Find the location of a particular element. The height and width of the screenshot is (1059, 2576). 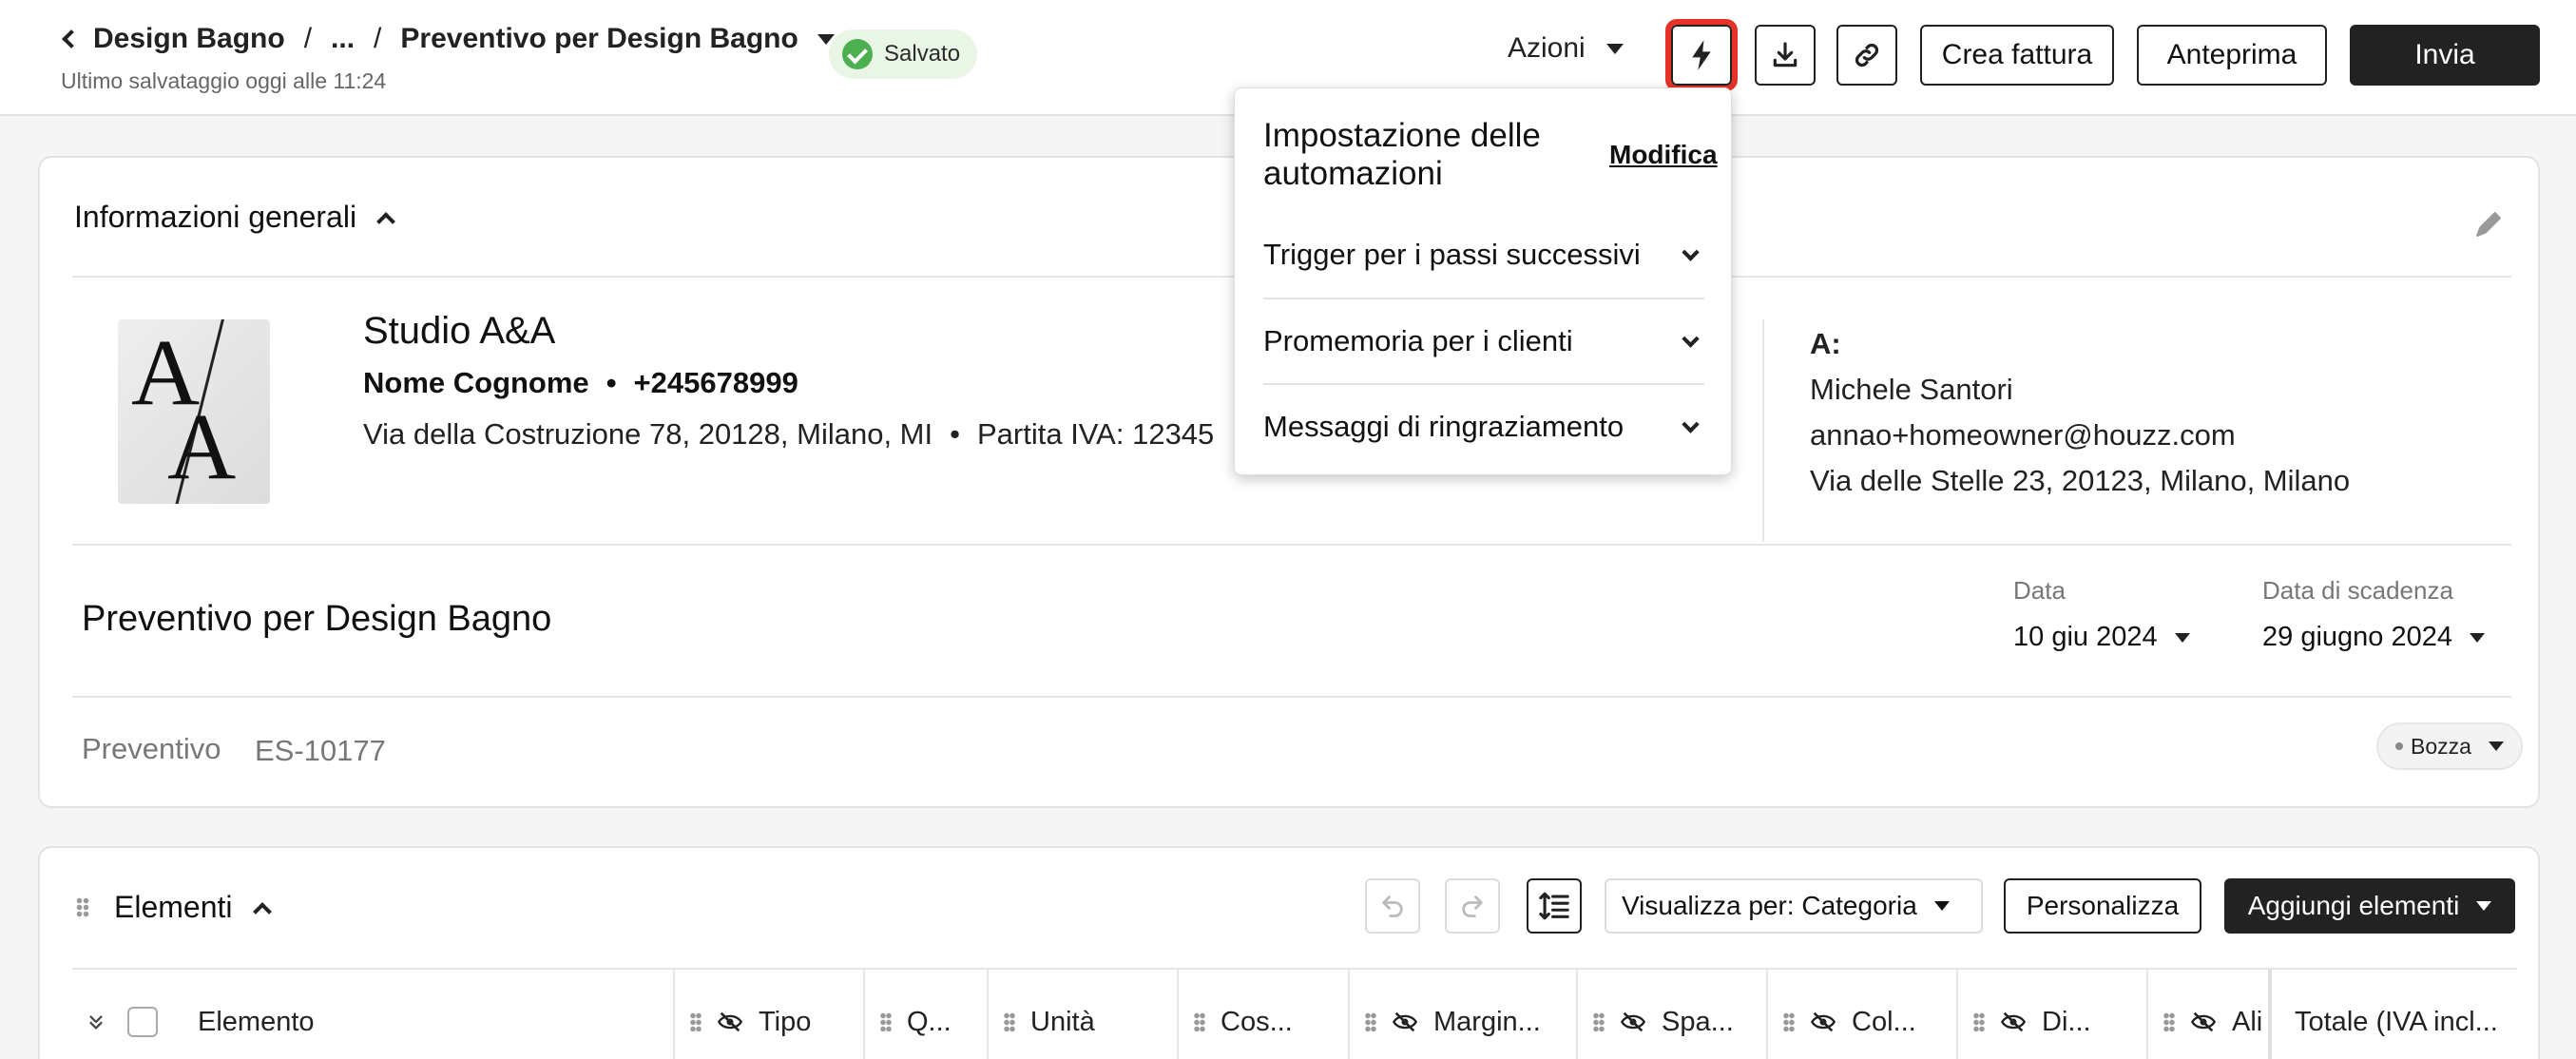

undo-icon is located at coordinates (1393, 906).